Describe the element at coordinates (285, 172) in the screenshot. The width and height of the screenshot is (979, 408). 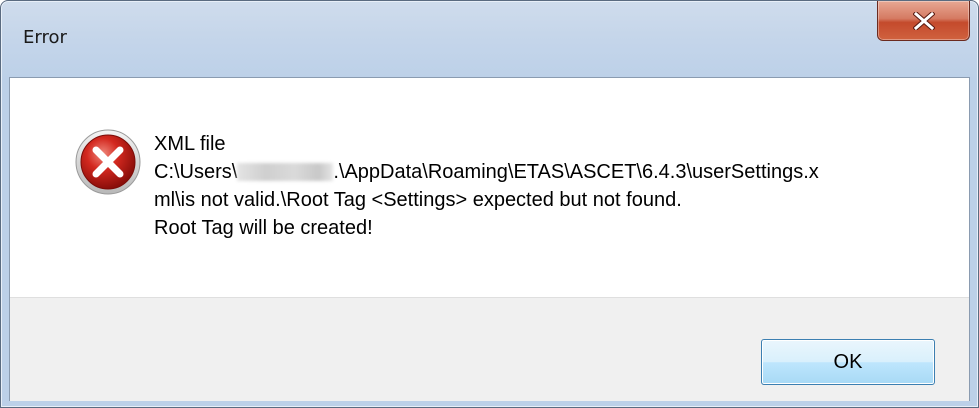
I see `redacted-username` at that location.